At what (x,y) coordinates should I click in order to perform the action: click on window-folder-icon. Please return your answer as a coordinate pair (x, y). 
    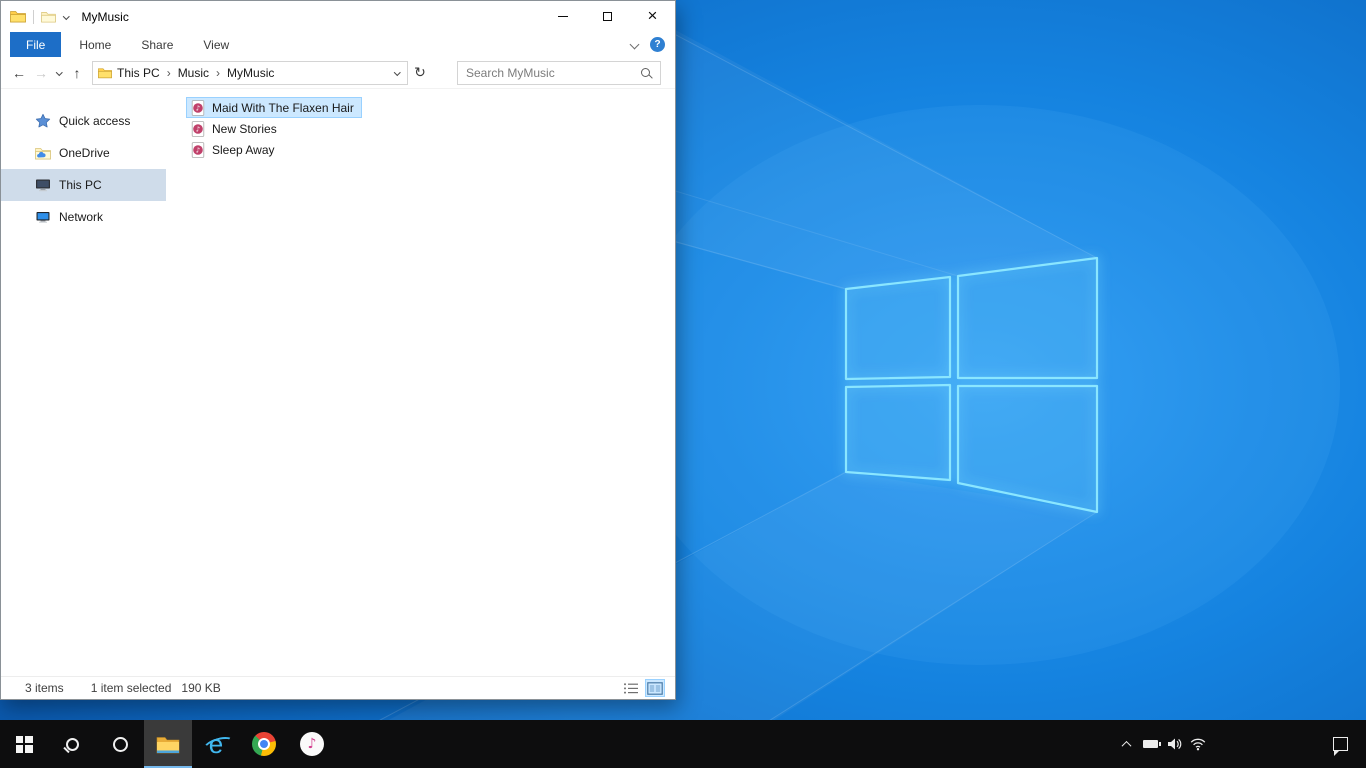
    Looking at the image, I should click on (18, 16).